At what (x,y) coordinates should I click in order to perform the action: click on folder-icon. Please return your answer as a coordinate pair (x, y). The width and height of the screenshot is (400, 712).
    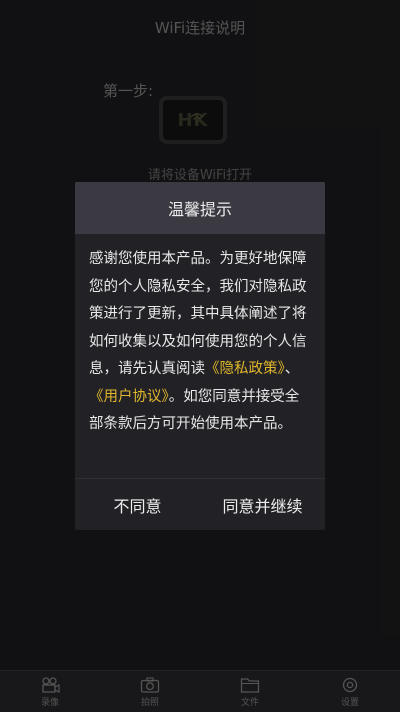
    Looking at the image, I should click on (250, 685).